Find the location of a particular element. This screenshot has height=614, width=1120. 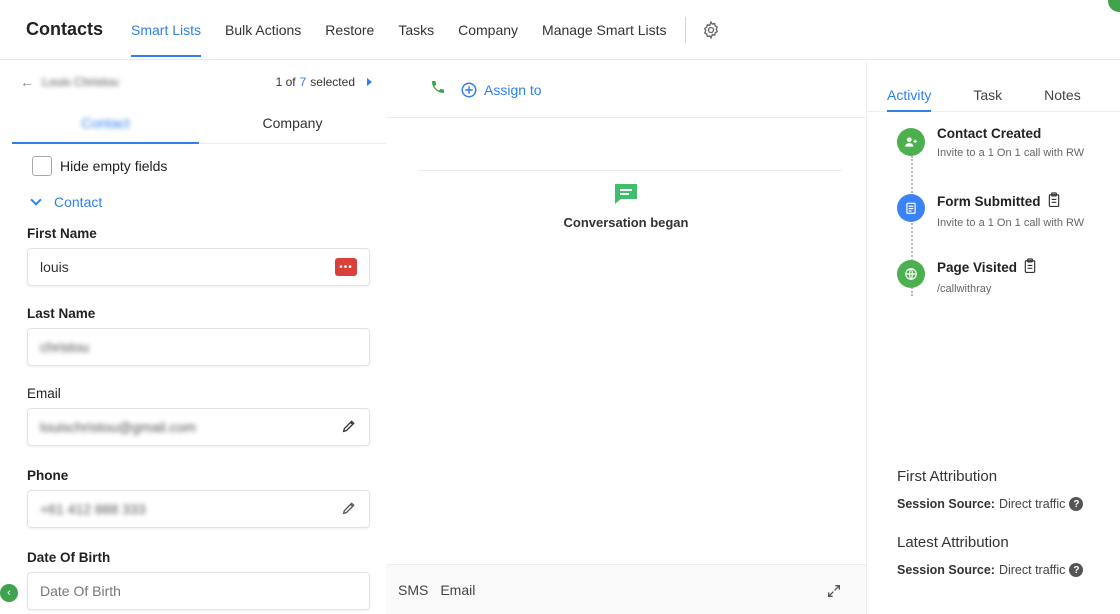

next-arrow-icon is located at coordinates (369, 82).